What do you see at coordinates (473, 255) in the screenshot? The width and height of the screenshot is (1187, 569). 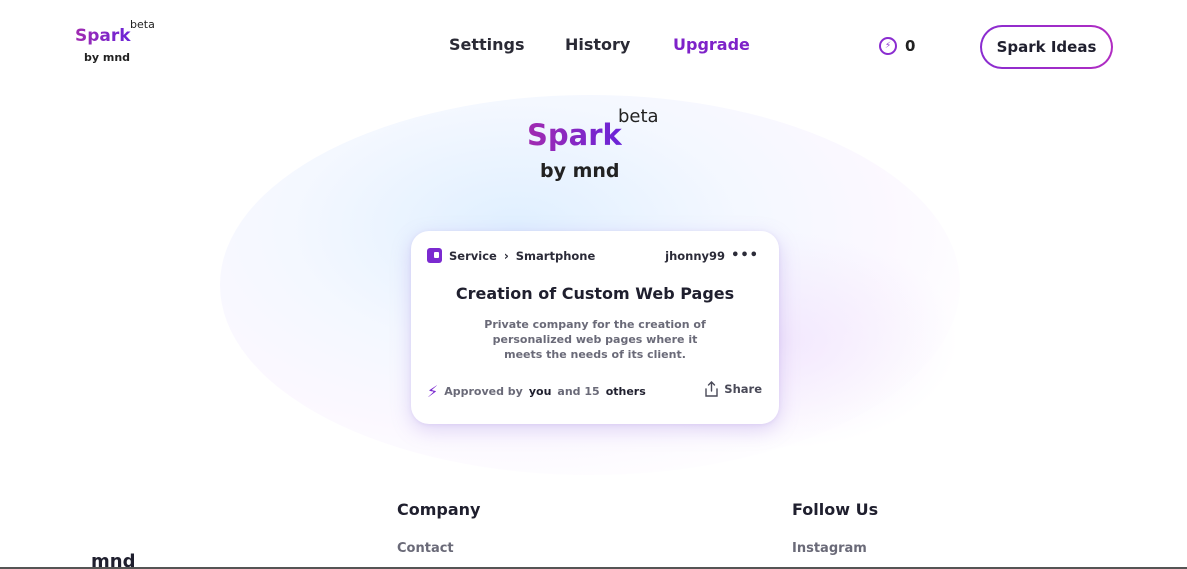 I see `card-category: Service` at bounding box center [473, 255].